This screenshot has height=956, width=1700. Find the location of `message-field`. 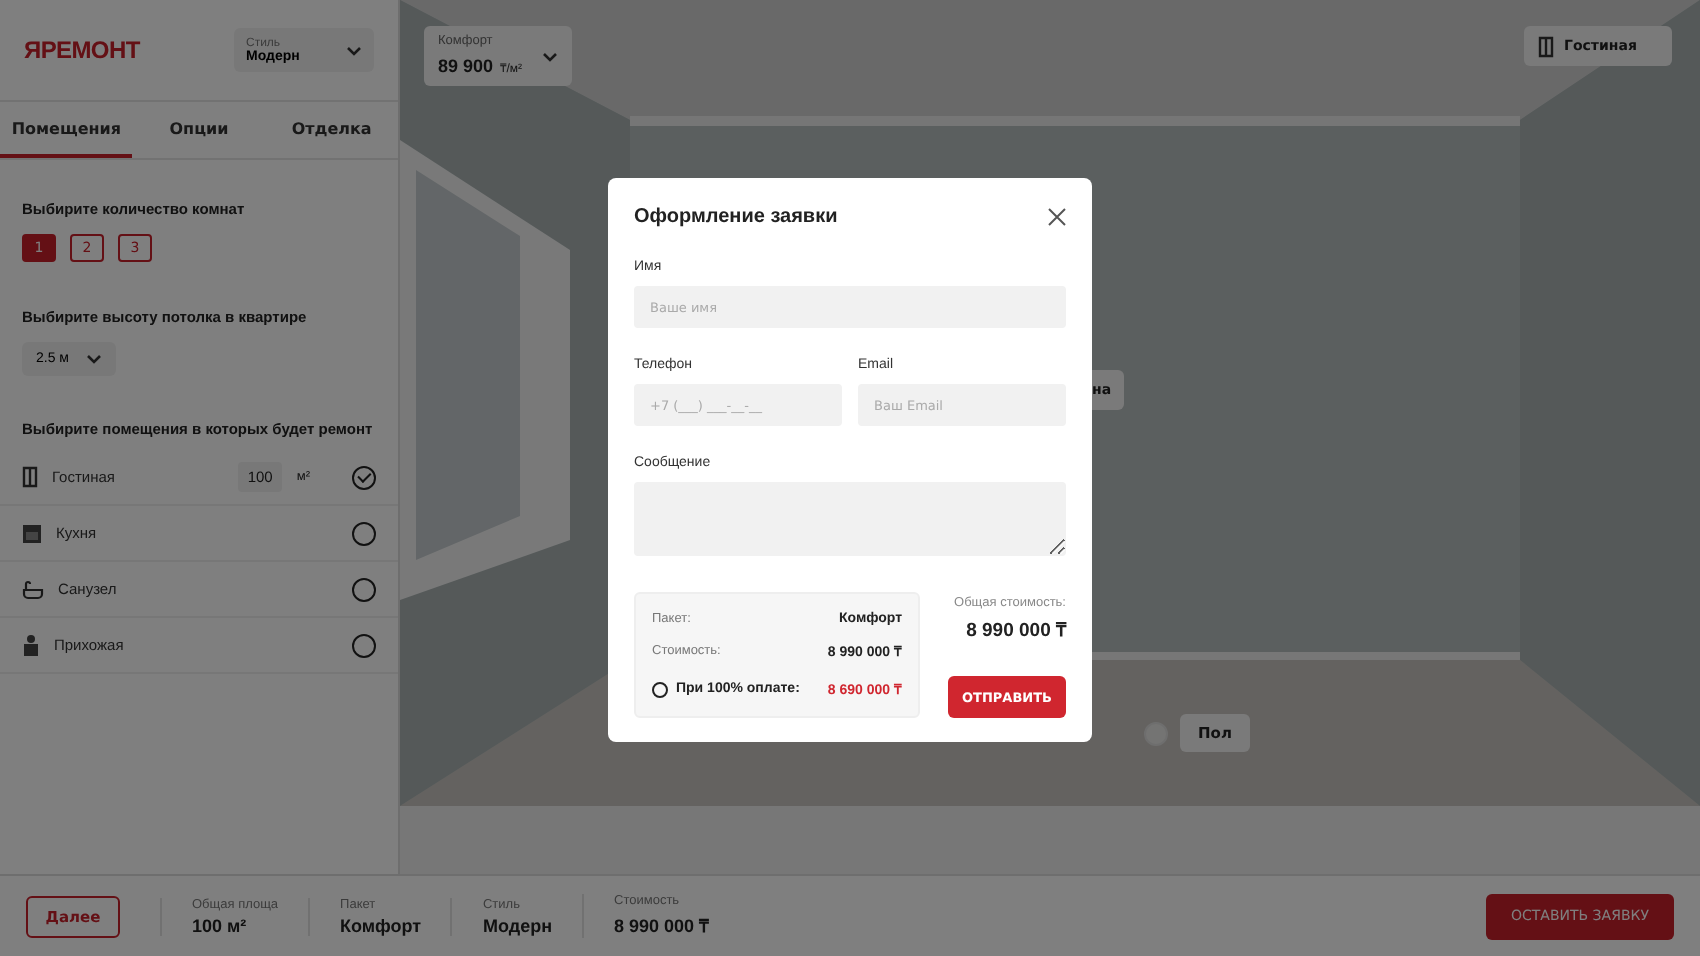

message-field is located at coordinates (850, 519).